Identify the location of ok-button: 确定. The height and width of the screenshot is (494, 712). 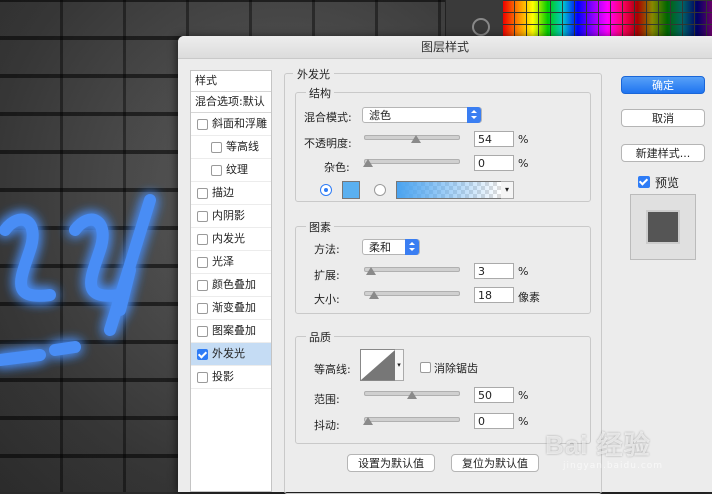
(663, 85).